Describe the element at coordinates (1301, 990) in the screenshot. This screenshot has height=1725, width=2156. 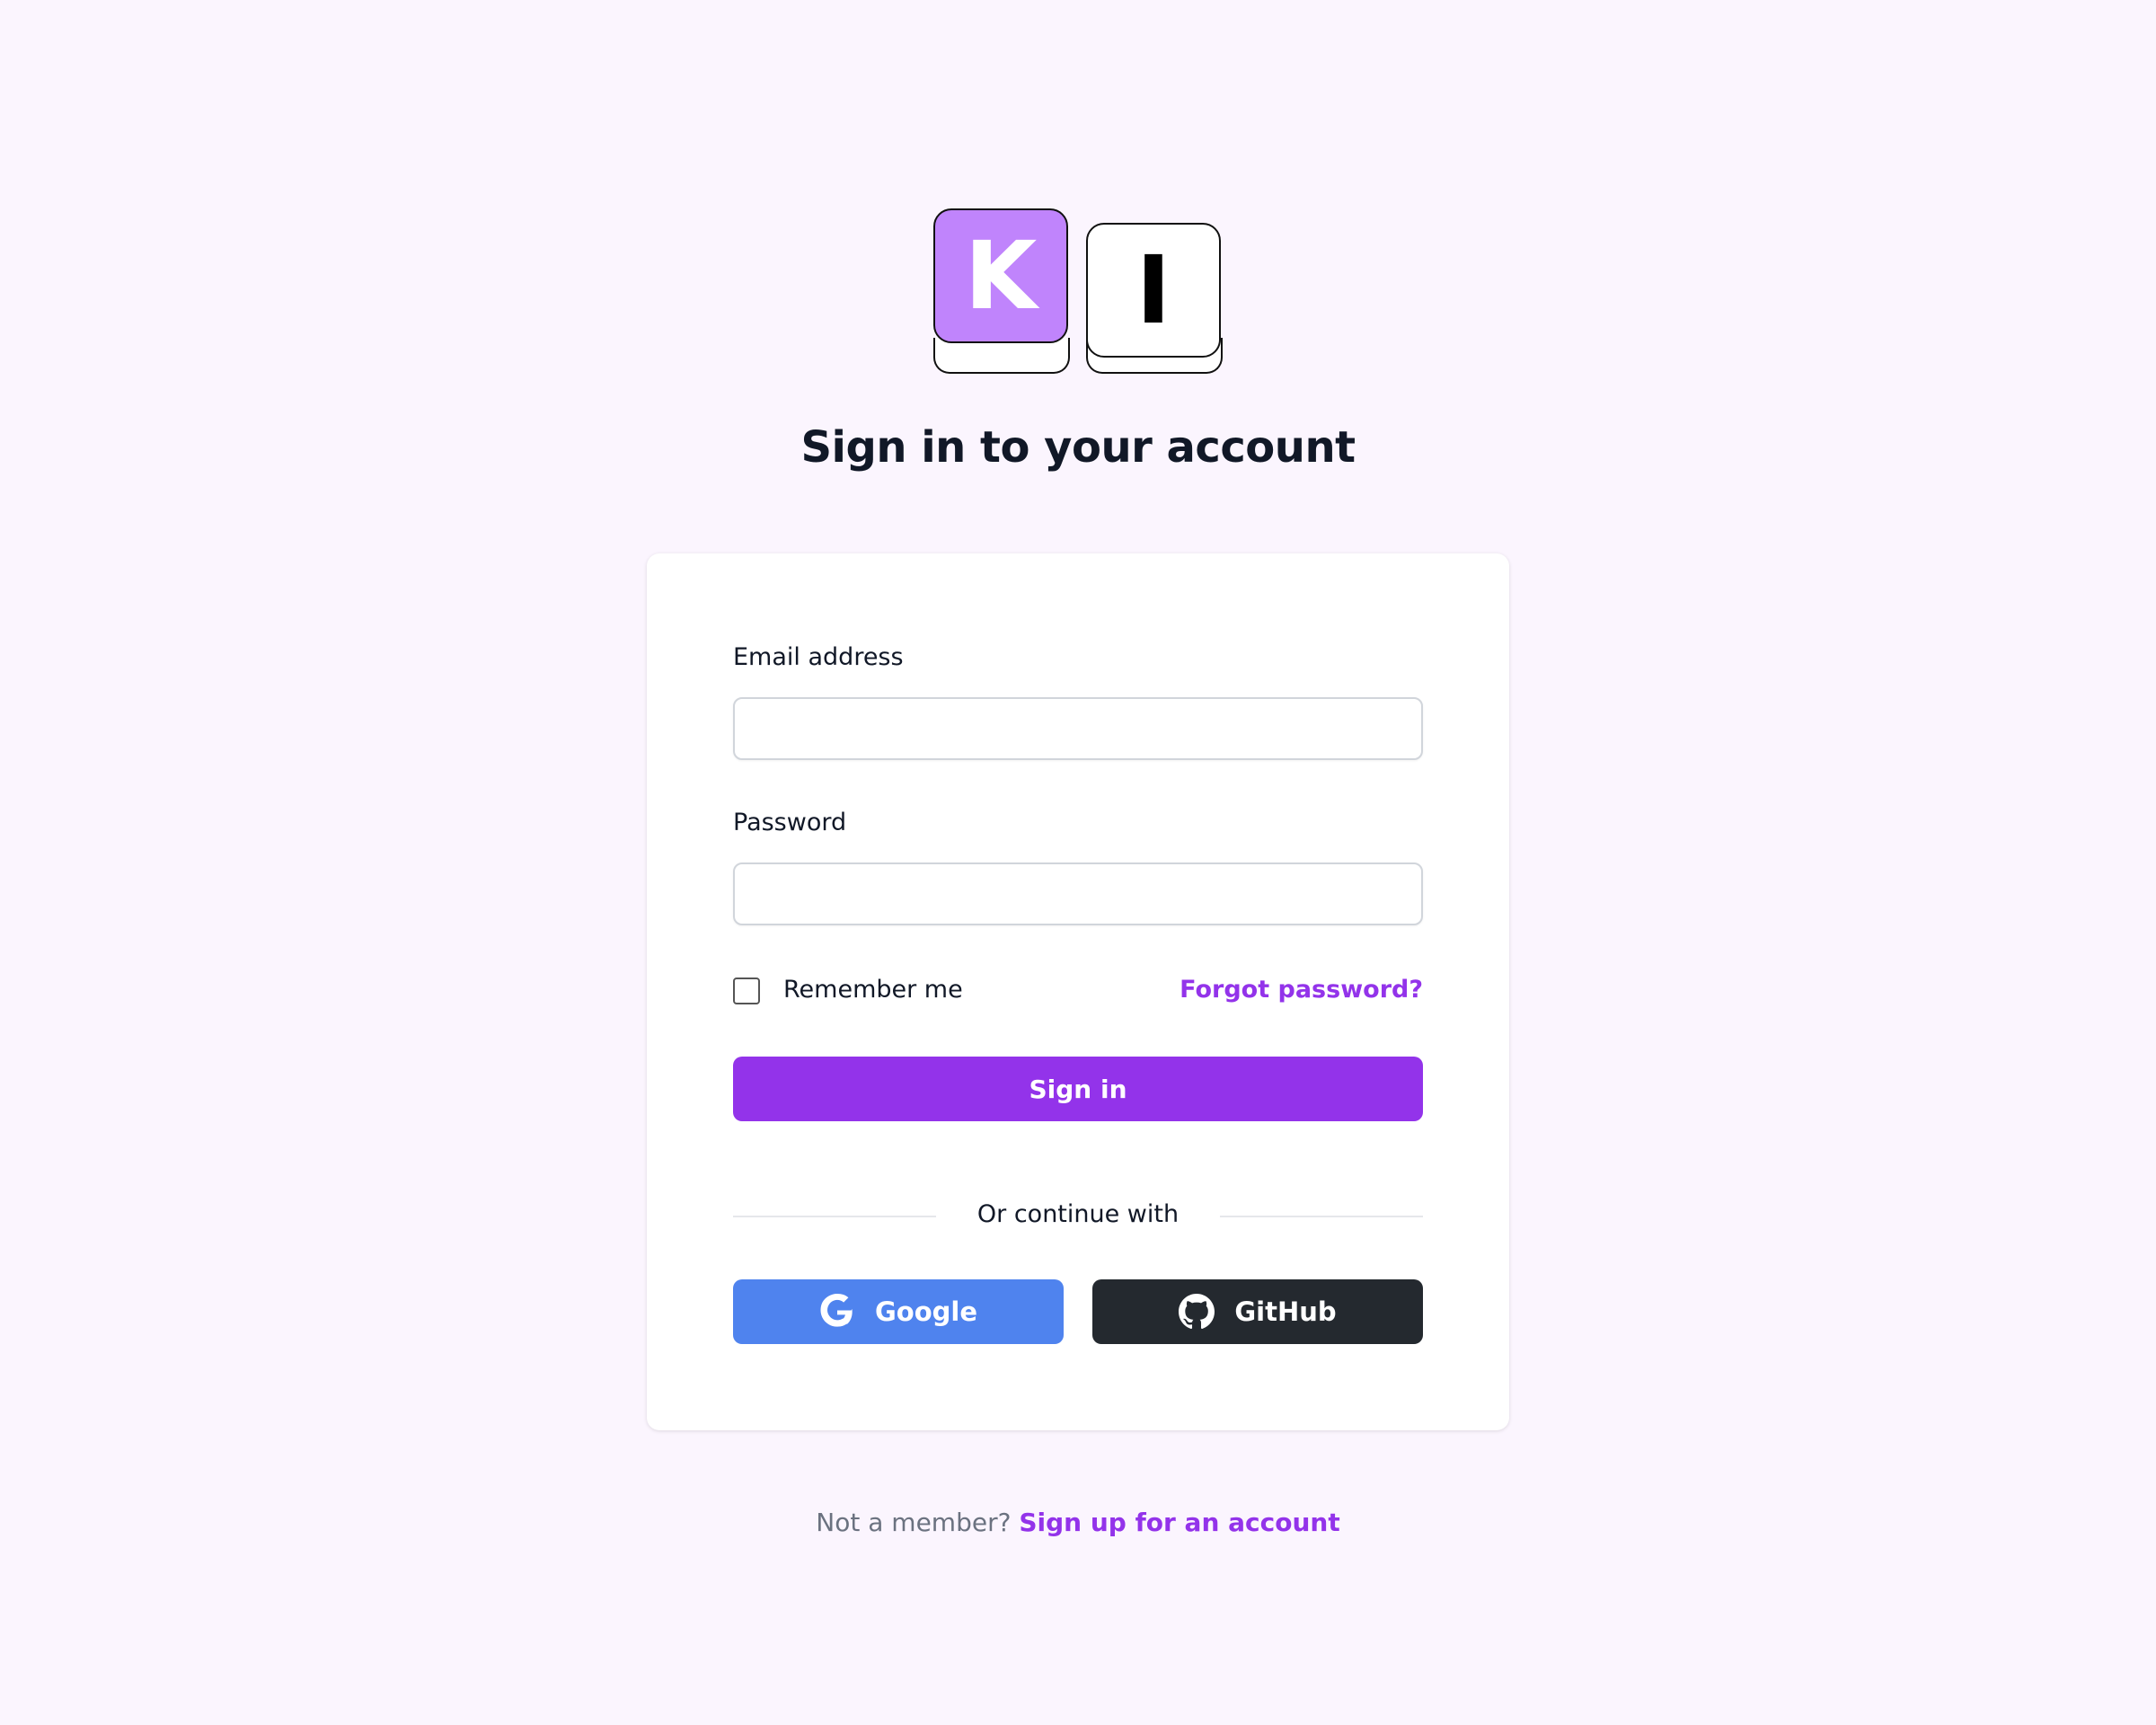
I see `forgot-password-link: Forgot password?` at that location.